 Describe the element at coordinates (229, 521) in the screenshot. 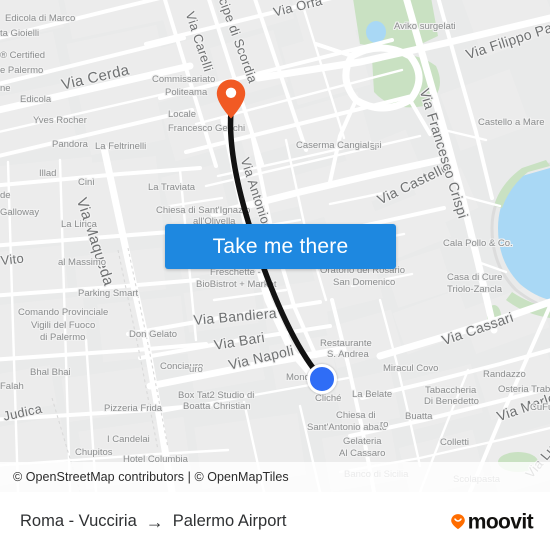

I see `route-destination-label: Palermo Airport` at that location.